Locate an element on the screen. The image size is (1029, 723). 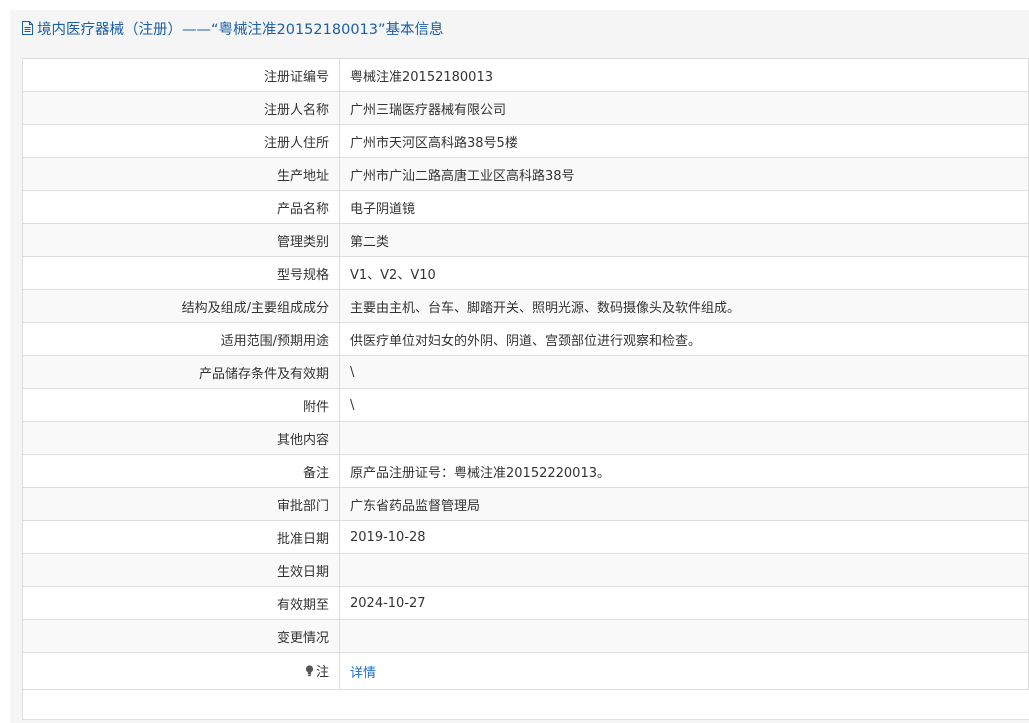
table-row: 注册证编号 粤械注准20152180013 is located at coordinates (525, 75).